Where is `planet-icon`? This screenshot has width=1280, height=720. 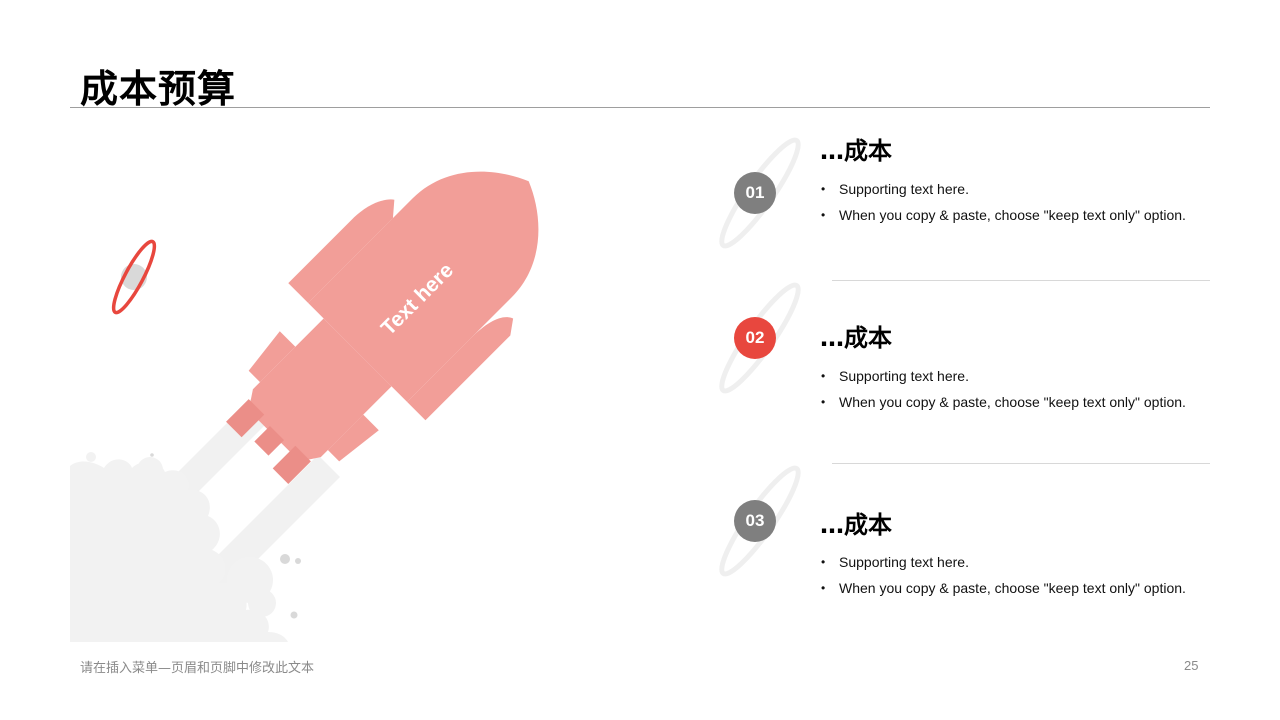 planet-icon is located at coordinates (134, 277).